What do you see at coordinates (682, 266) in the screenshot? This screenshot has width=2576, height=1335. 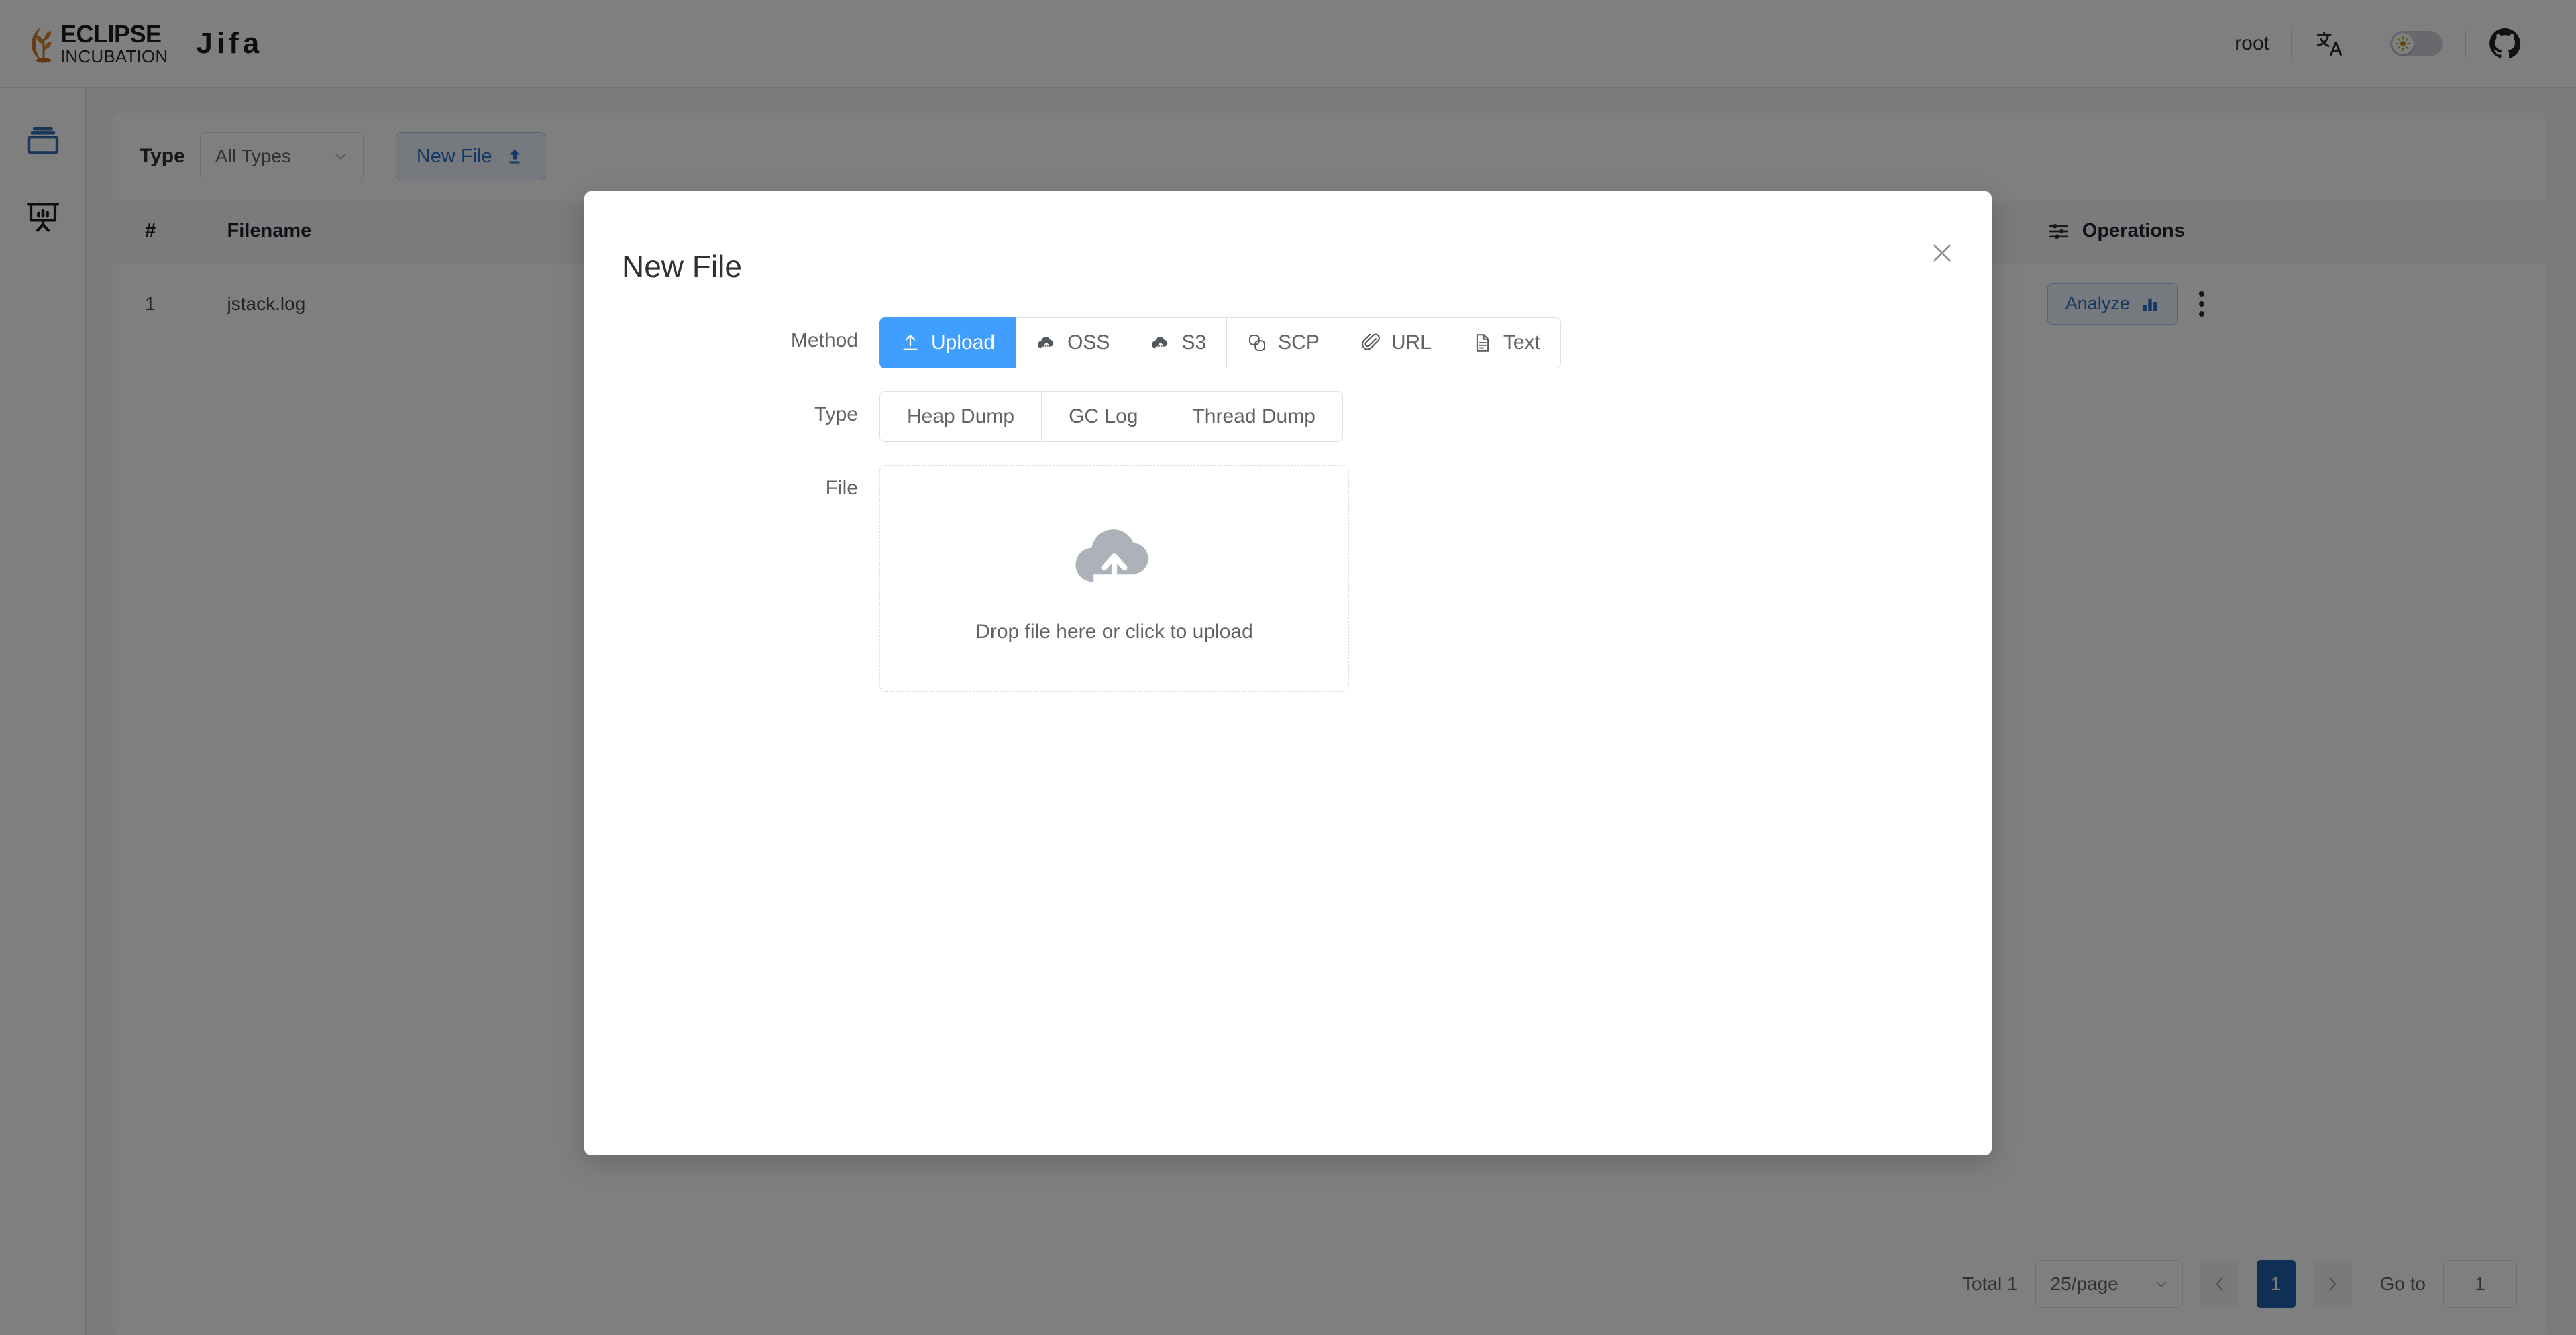 I see `dialog-title: New File` at bounding box center [682, 266].